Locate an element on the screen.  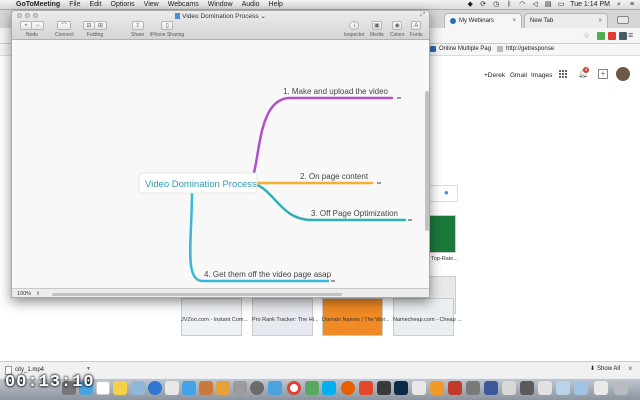
branch-2-label: 2. On page content is located at coordinates (334, 176).